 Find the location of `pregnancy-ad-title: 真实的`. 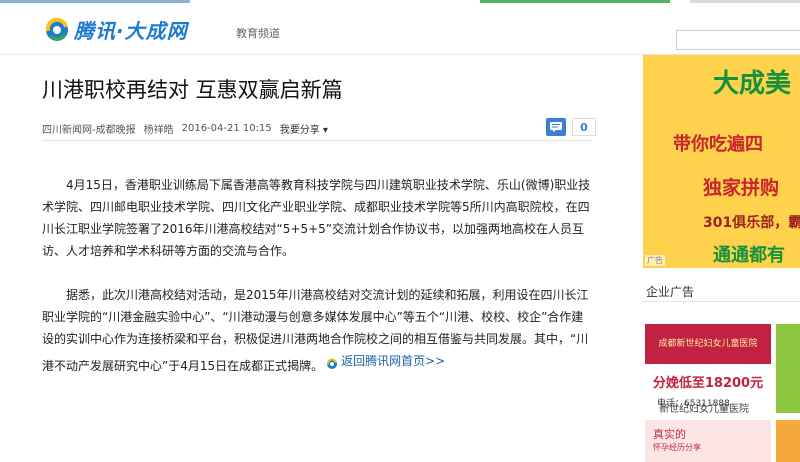

pregnancy-ad-title: 真实的 is located at coordinates (669, 434).